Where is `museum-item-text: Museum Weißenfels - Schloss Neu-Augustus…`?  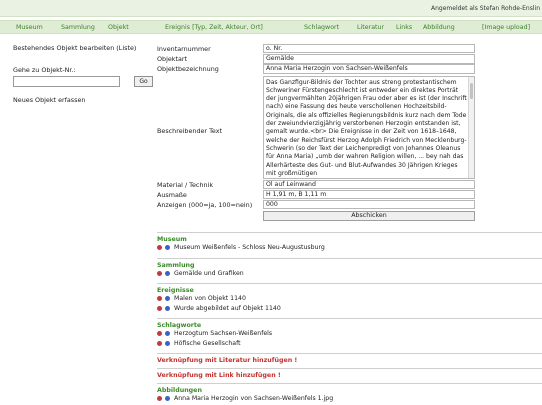 museum-item-text: Museum Weißenfels - Schloss Neu-Augustus… is located at coordinates (249, 247).